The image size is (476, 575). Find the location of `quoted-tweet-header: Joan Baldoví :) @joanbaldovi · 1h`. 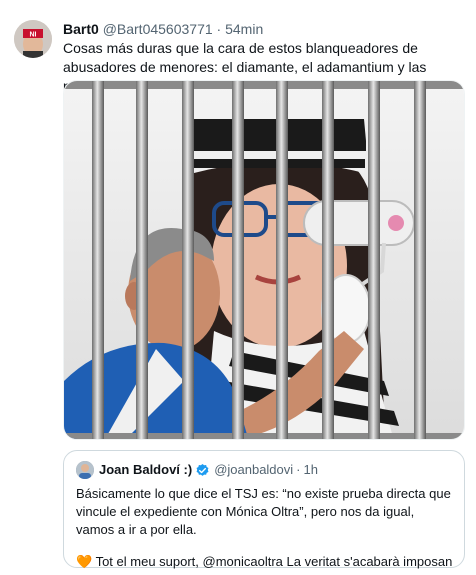

quoted-tweet-header: Joan Baldoví :) @joanbaldovi · 1h is located at coordinates (264, 470).